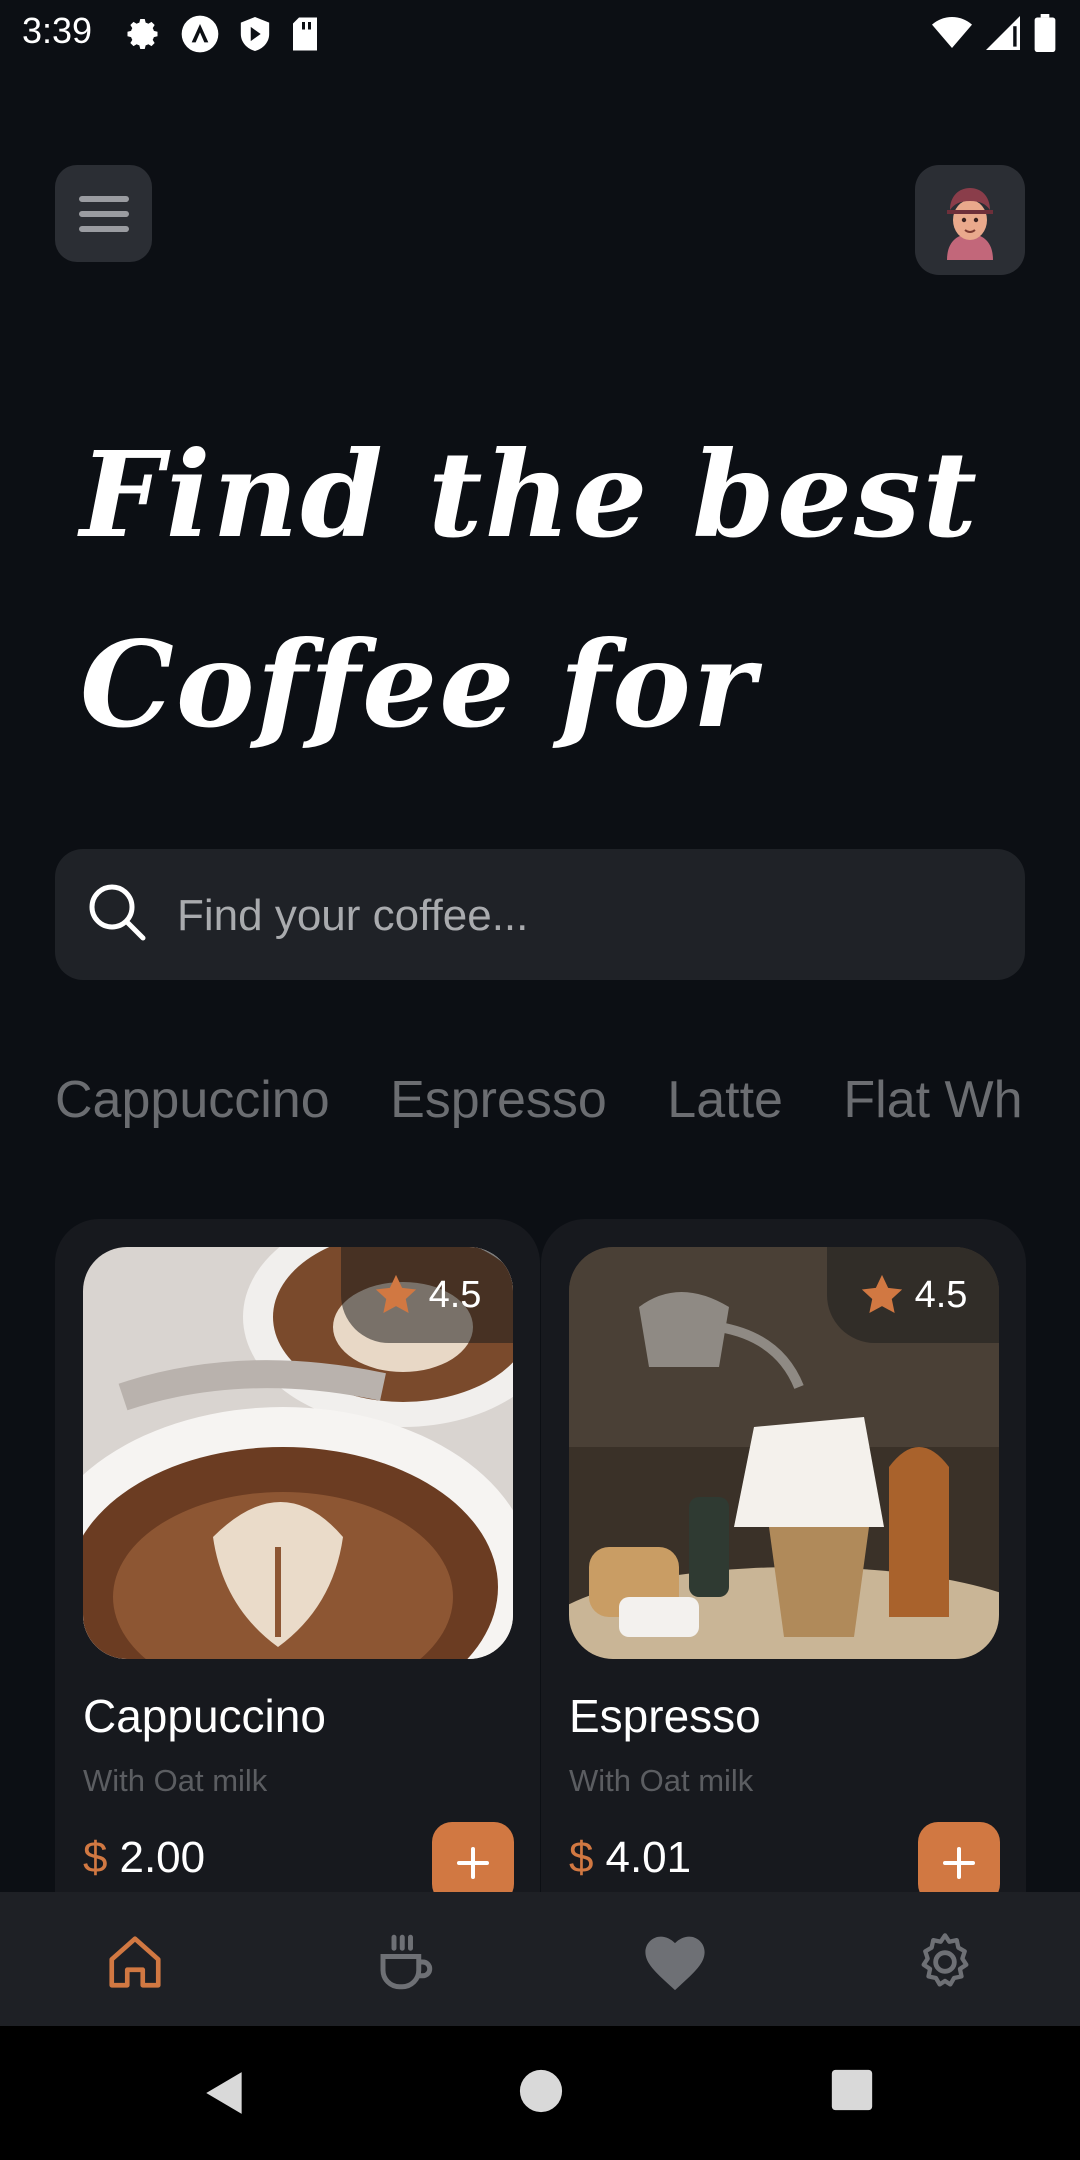 This screenshot has width=1080, height=2160. I want to click on system-navigation, so click(540, 2093).